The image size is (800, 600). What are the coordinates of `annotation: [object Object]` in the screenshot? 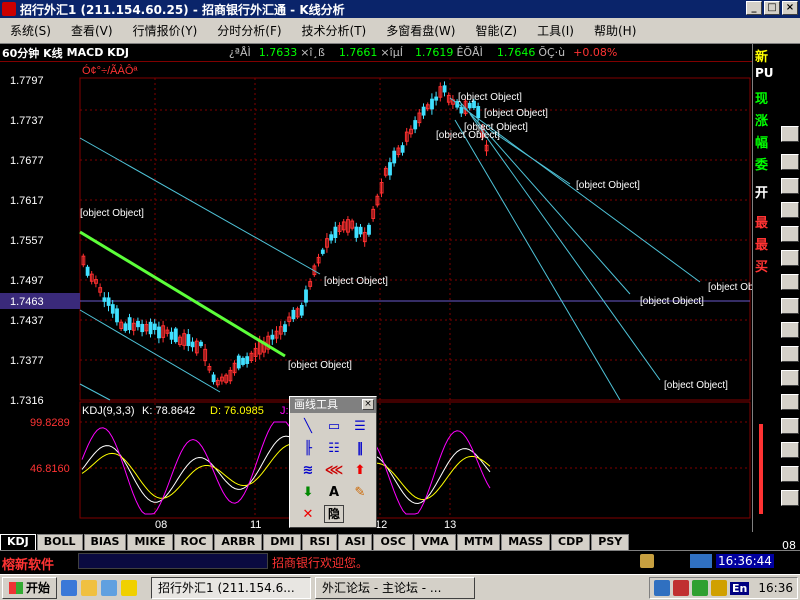 It's located at (730, 287).